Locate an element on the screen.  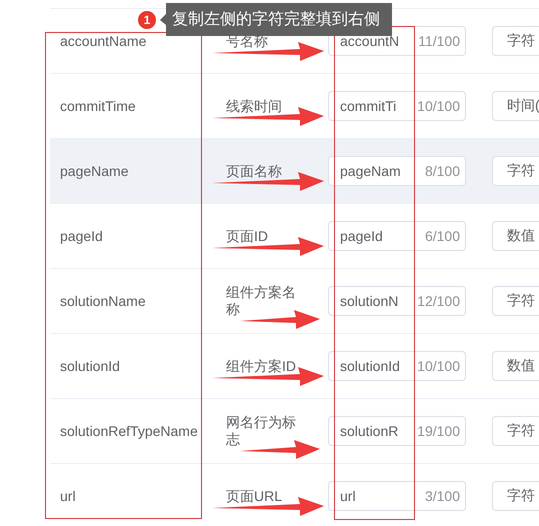
field-label: 页面名称 is located at coordinates (254, 171).